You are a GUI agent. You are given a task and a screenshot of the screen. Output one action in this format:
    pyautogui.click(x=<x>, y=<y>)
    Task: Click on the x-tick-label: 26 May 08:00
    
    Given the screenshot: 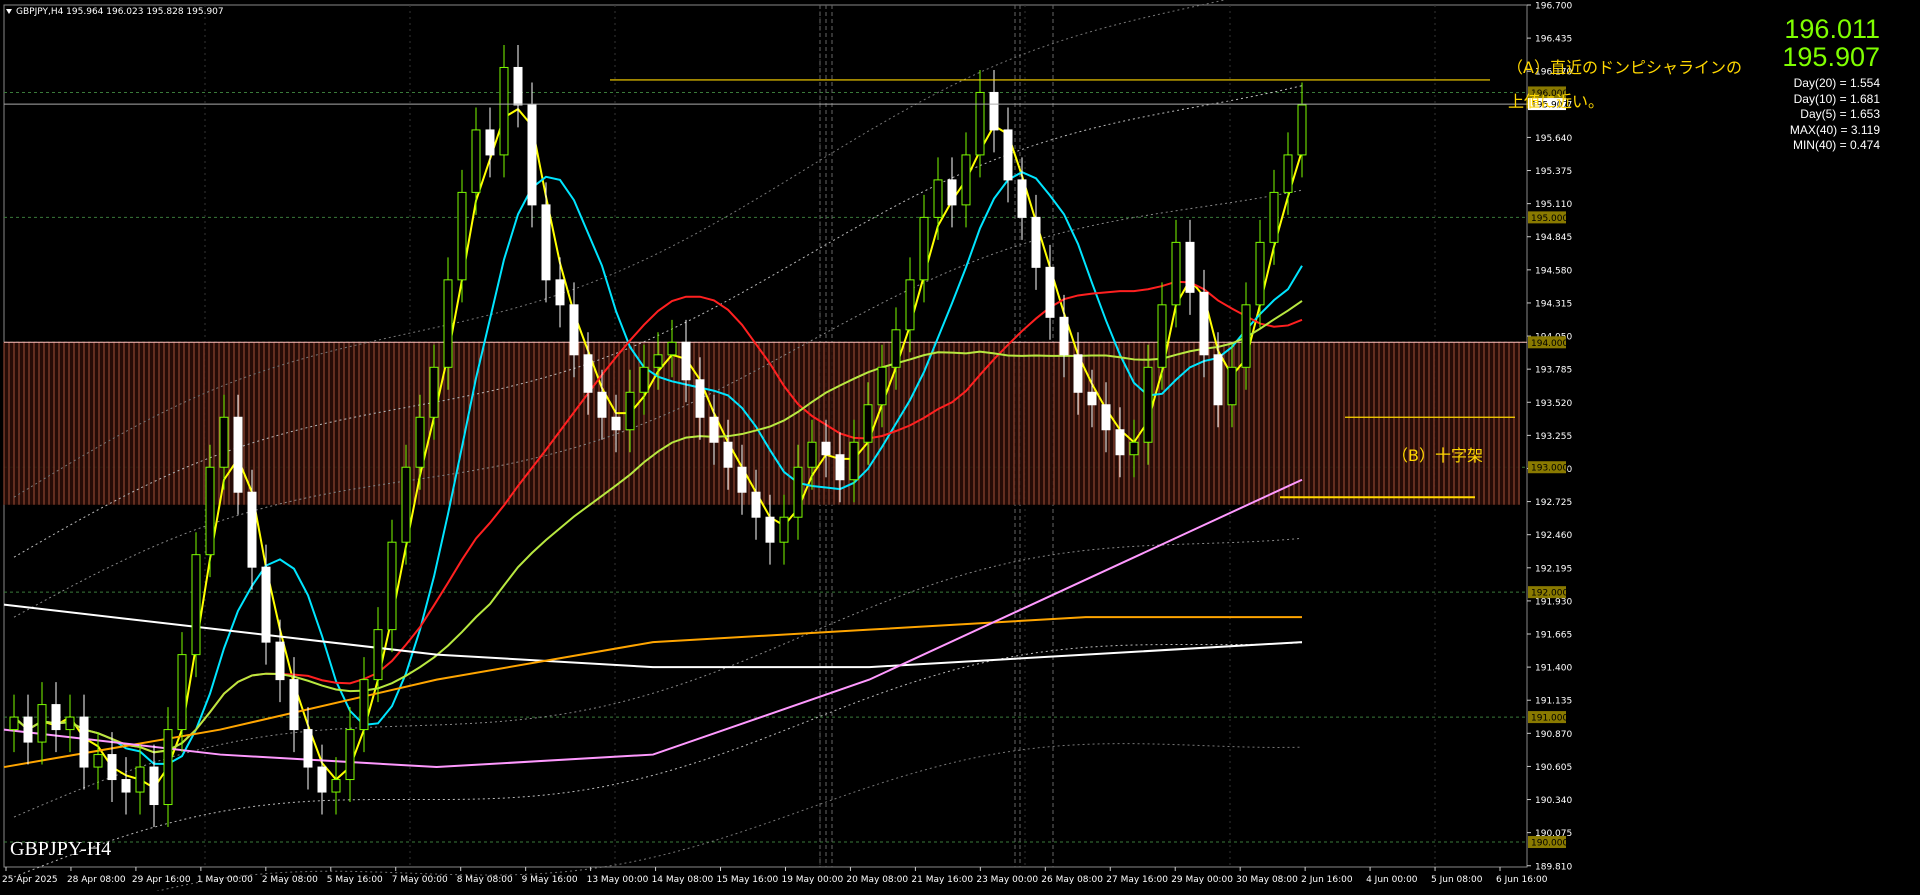 What is the action you would take?
    pyautogui.click(x=1072, y=880)
    